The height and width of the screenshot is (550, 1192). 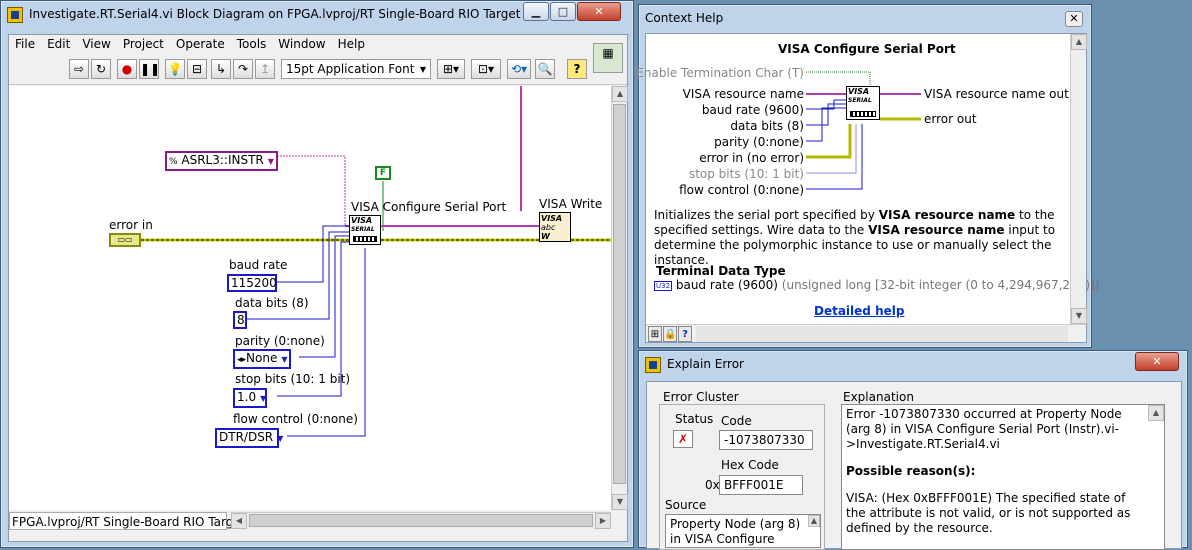 I want to click on scroll-right-icon: ▶, so click(x=603, y=521).